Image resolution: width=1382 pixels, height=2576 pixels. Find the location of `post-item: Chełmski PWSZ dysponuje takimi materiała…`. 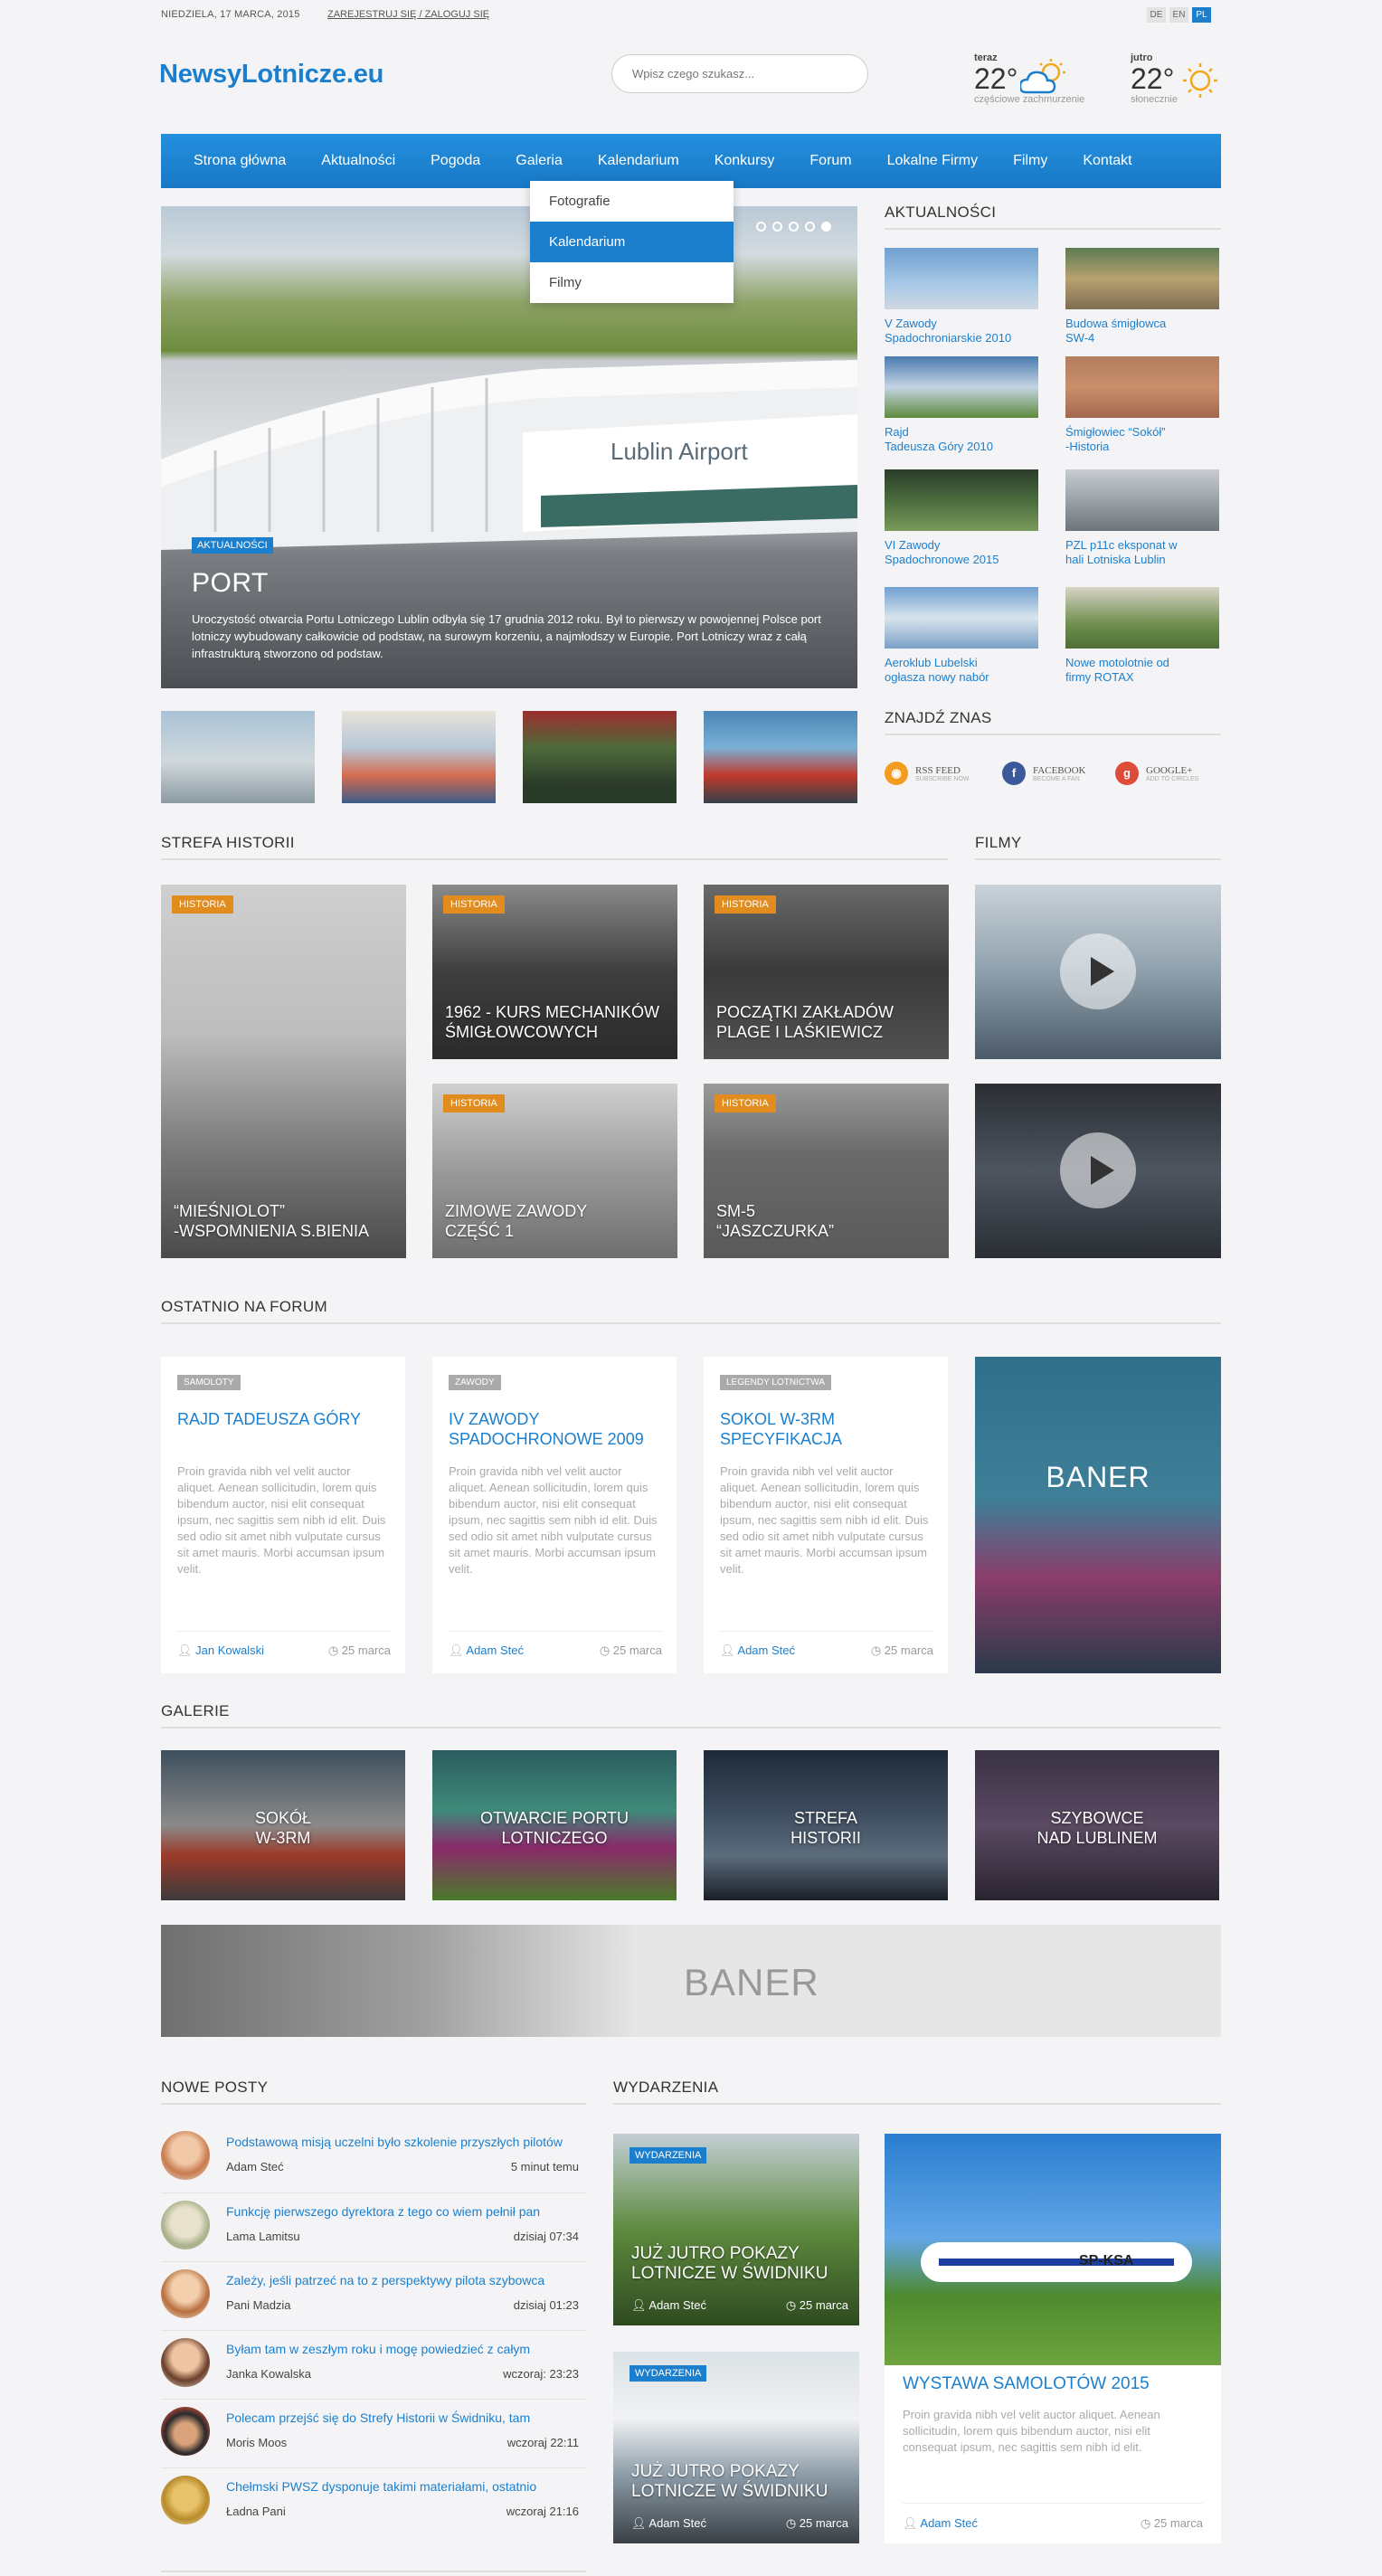

post-item: Chełmski PWSZ dysponuje takimi materiała… is located at coordinates (373, 2502).